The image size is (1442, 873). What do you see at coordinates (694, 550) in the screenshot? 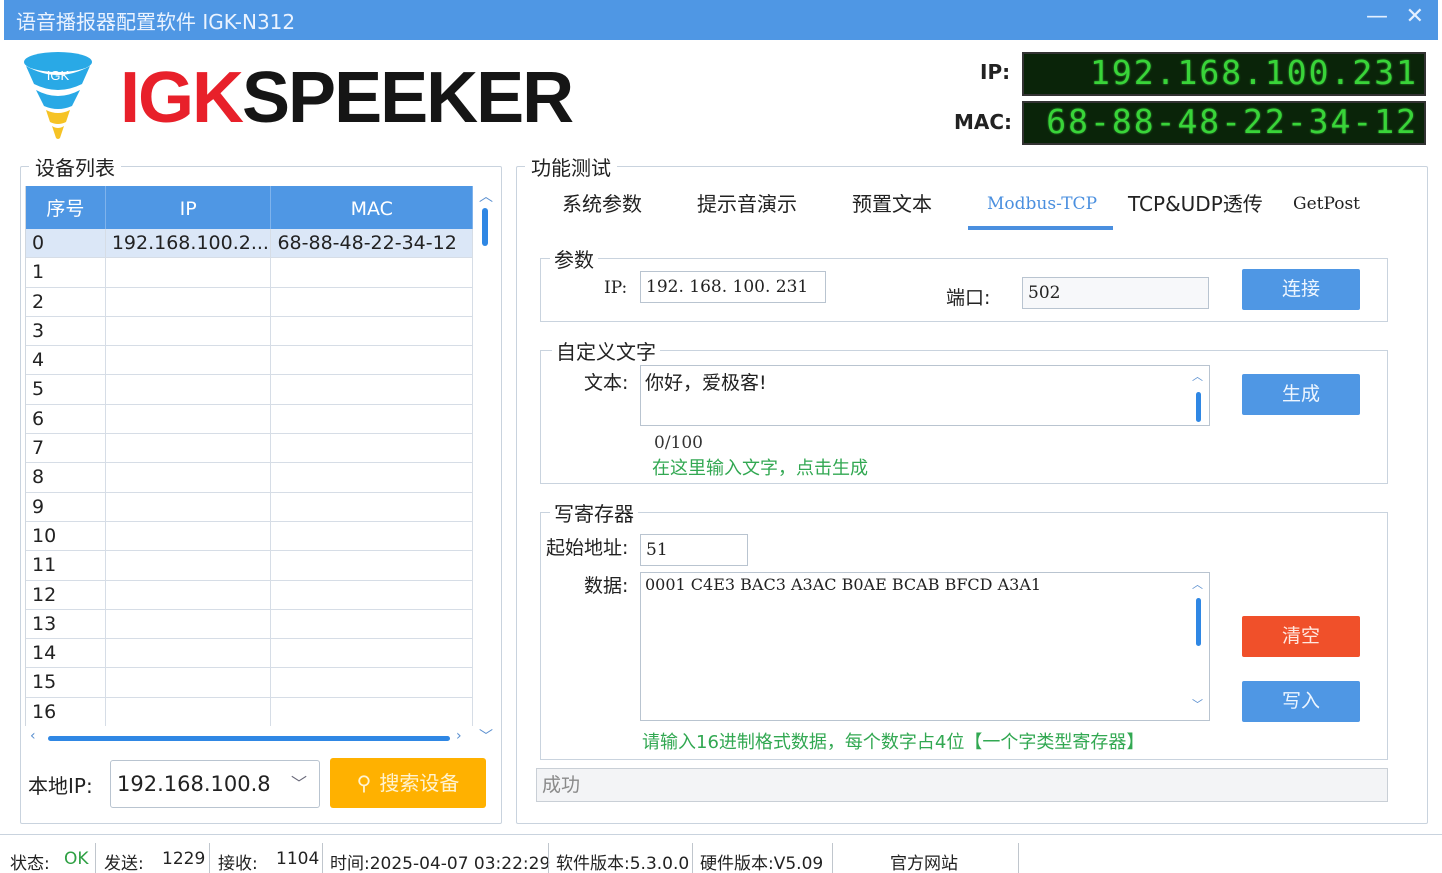
I see `start-address-input: 51` at bounding box center [694, 550].